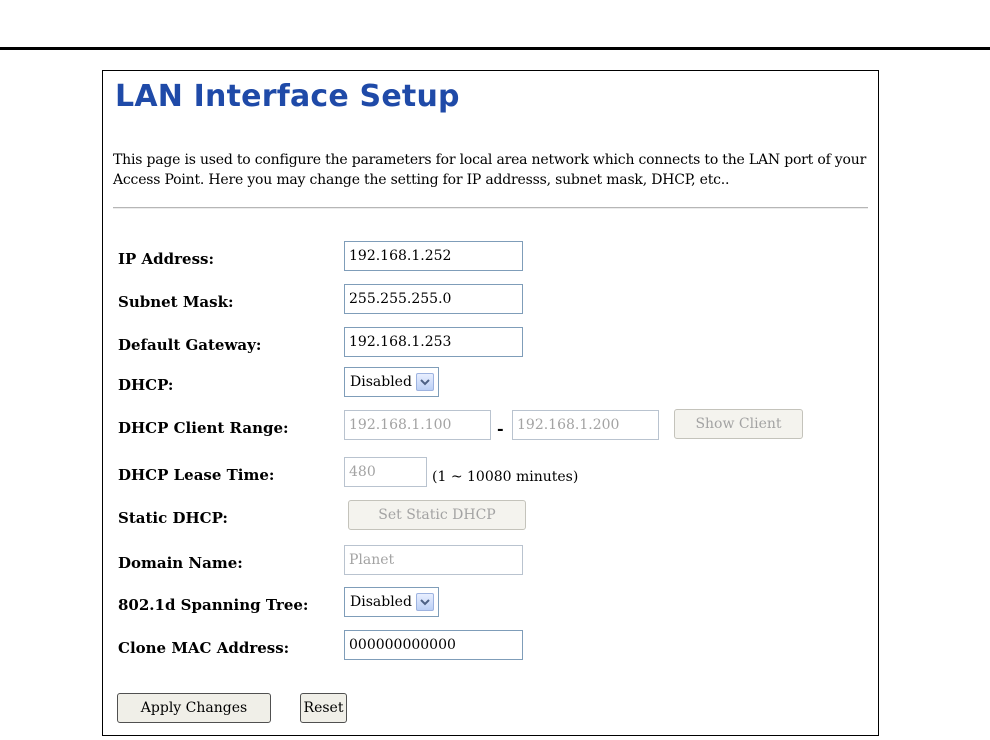 The height and width of the screenshot is (740, 990). Describe the element at coordinates (491, 426) in the screenshot. I see `dhcp-client-range-row: DHCP Client Range: - Show Client` at that location.